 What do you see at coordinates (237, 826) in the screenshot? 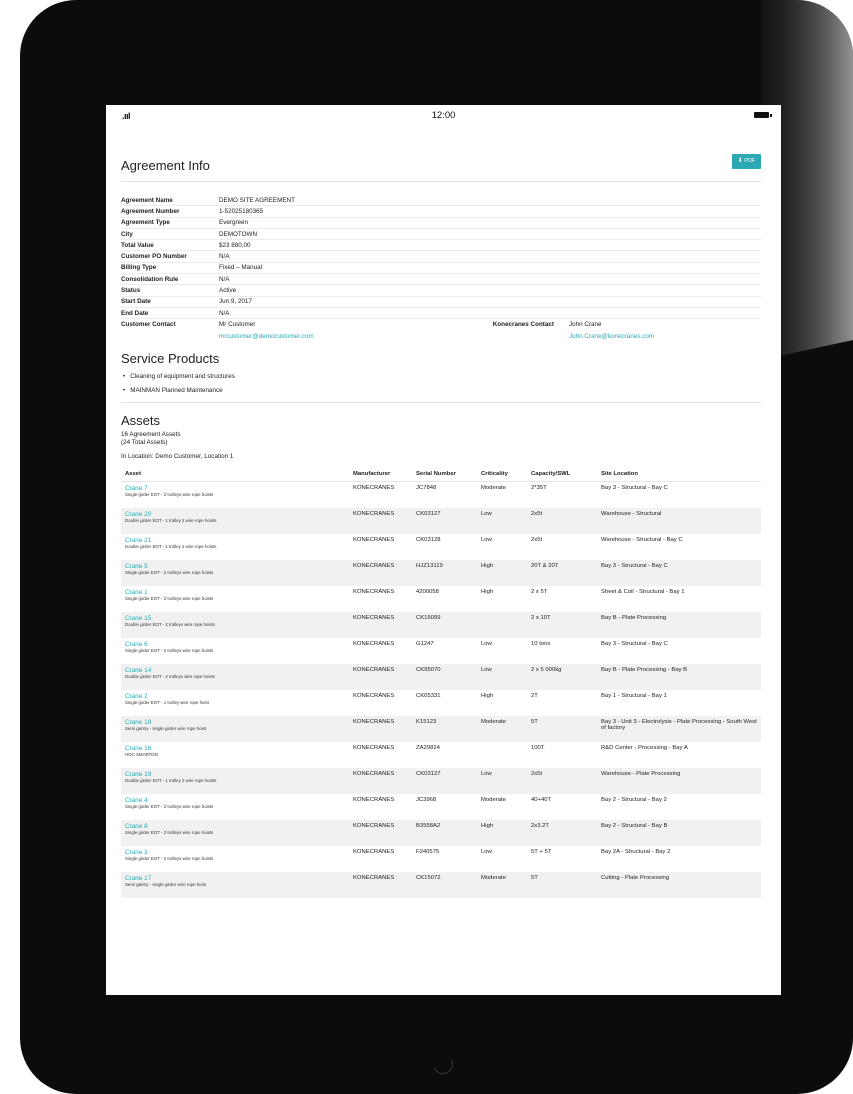
I see `asset-link: Crane 8` at bounding box center [237, 826].